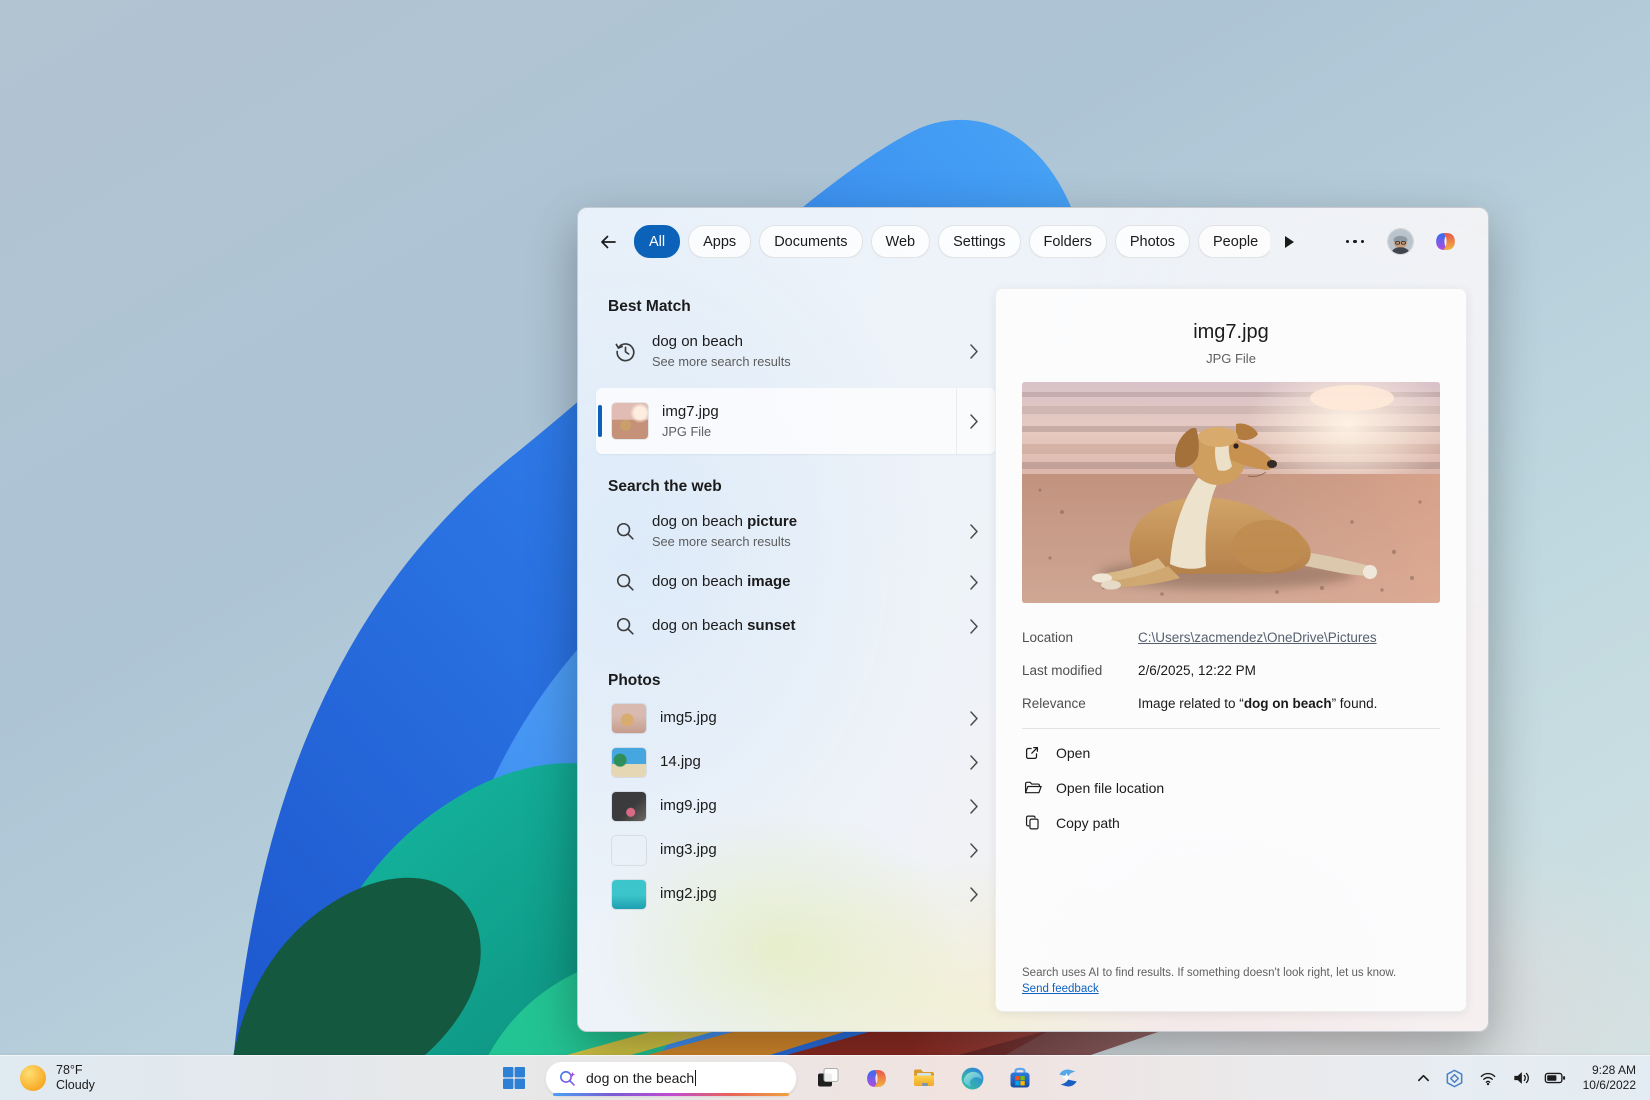  Describe the element at coordinates (1555, 1078) in the screenshot. I see `battery-icon` at that location.